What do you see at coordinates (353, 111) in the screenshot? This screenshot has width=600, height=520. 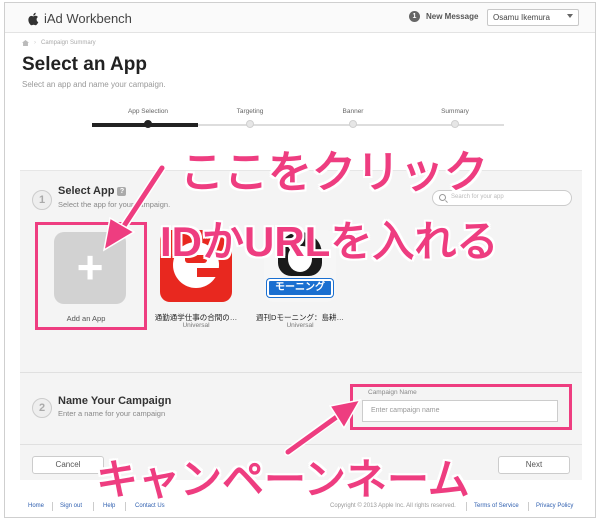 I see `step-label-banner: Banner` at bounding box center [353, 111].